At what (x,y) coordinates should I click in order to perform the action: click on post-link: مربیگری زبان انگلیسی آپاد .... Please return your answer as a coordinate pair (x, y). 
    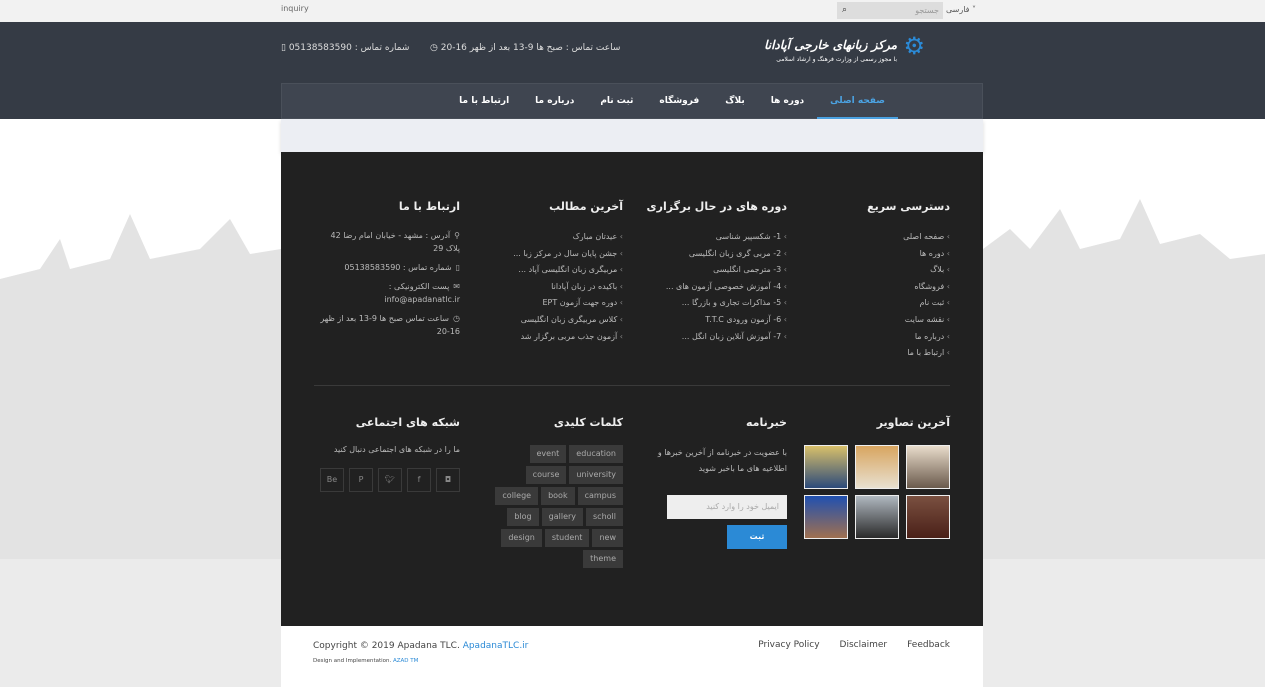
    Looking at the image, I should click on (548, 270).